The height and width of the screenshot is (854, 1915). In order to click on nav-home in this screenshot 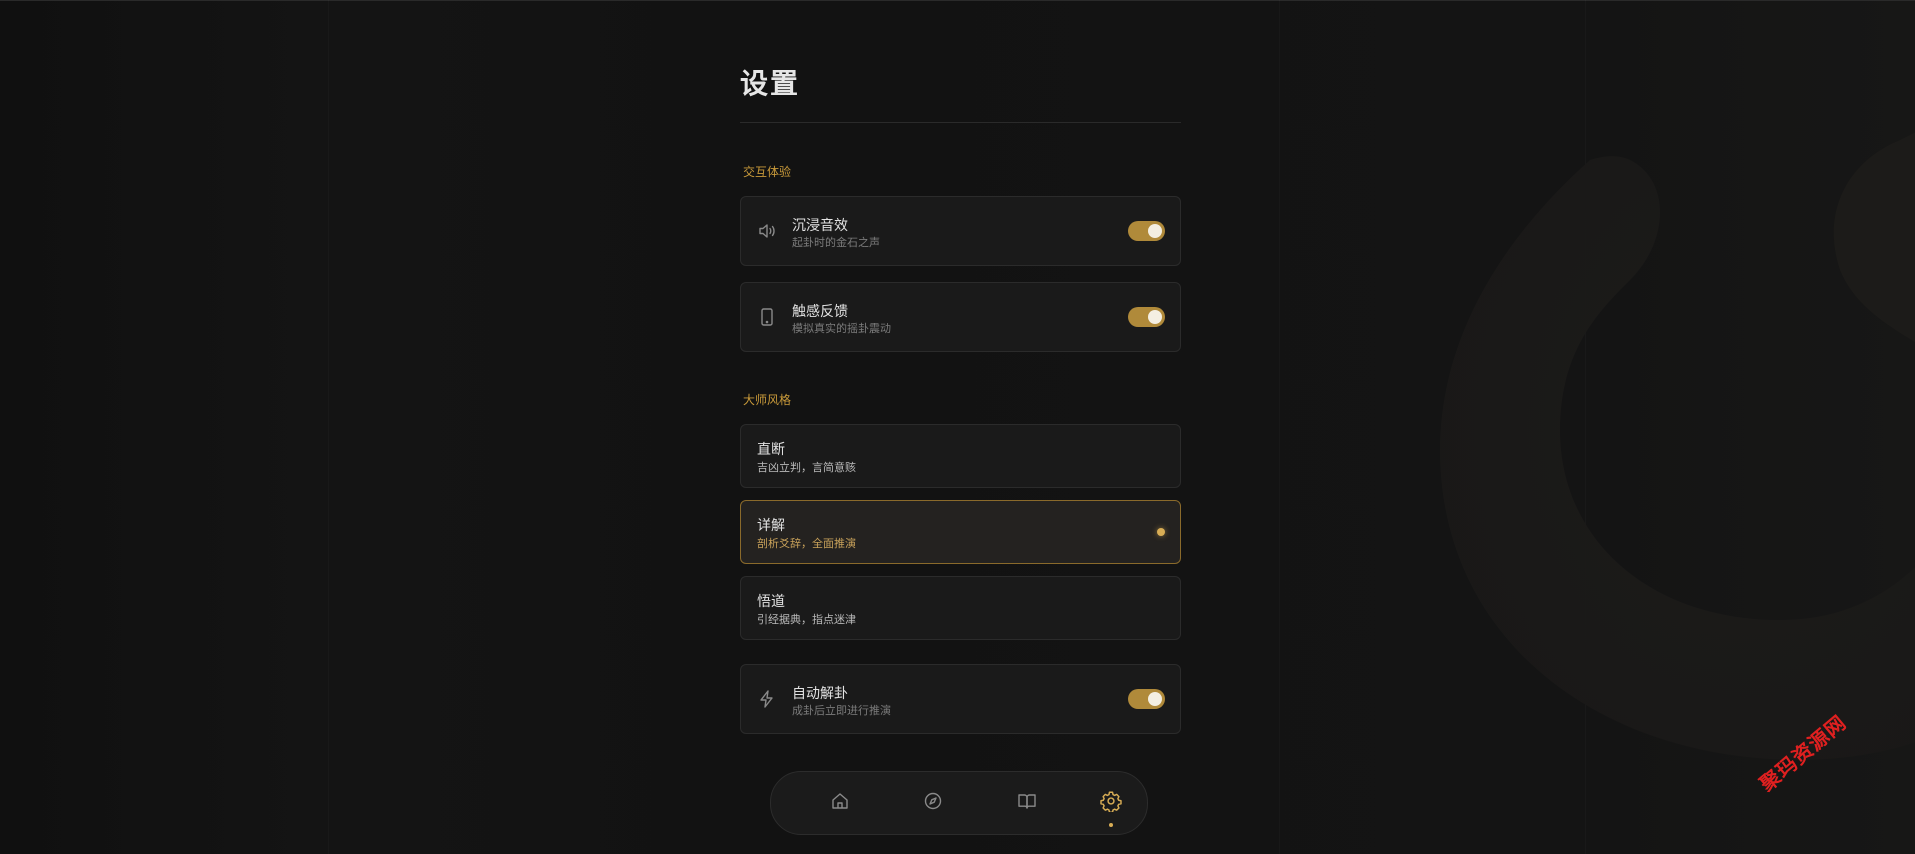, I will do `click(840, 803)`.